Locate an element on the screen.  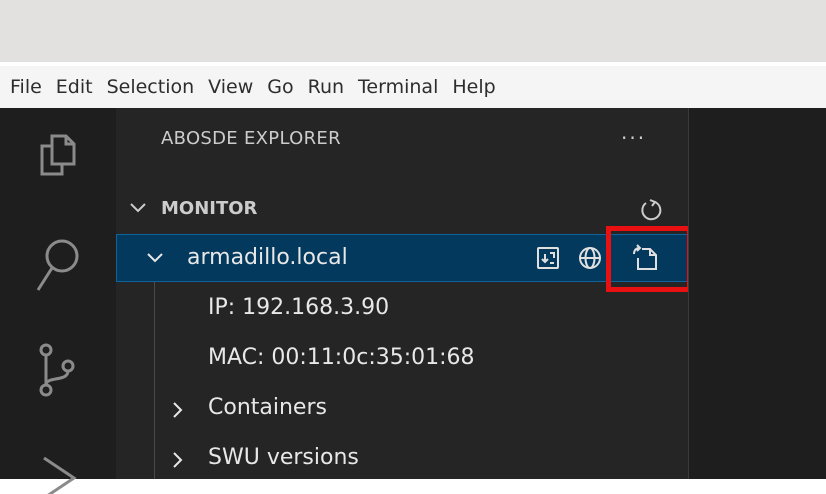
mac-address: MAC: 00:11:0c:35:01:68 is located at coordinates (341, 357).